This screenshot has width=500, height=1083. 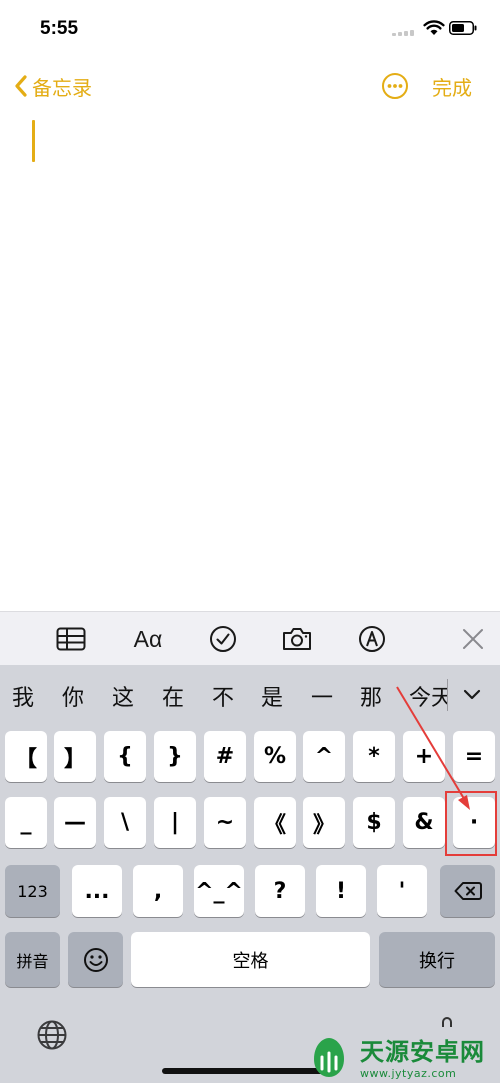 I want to click on candidate-divider, so click(x=447, y=695).